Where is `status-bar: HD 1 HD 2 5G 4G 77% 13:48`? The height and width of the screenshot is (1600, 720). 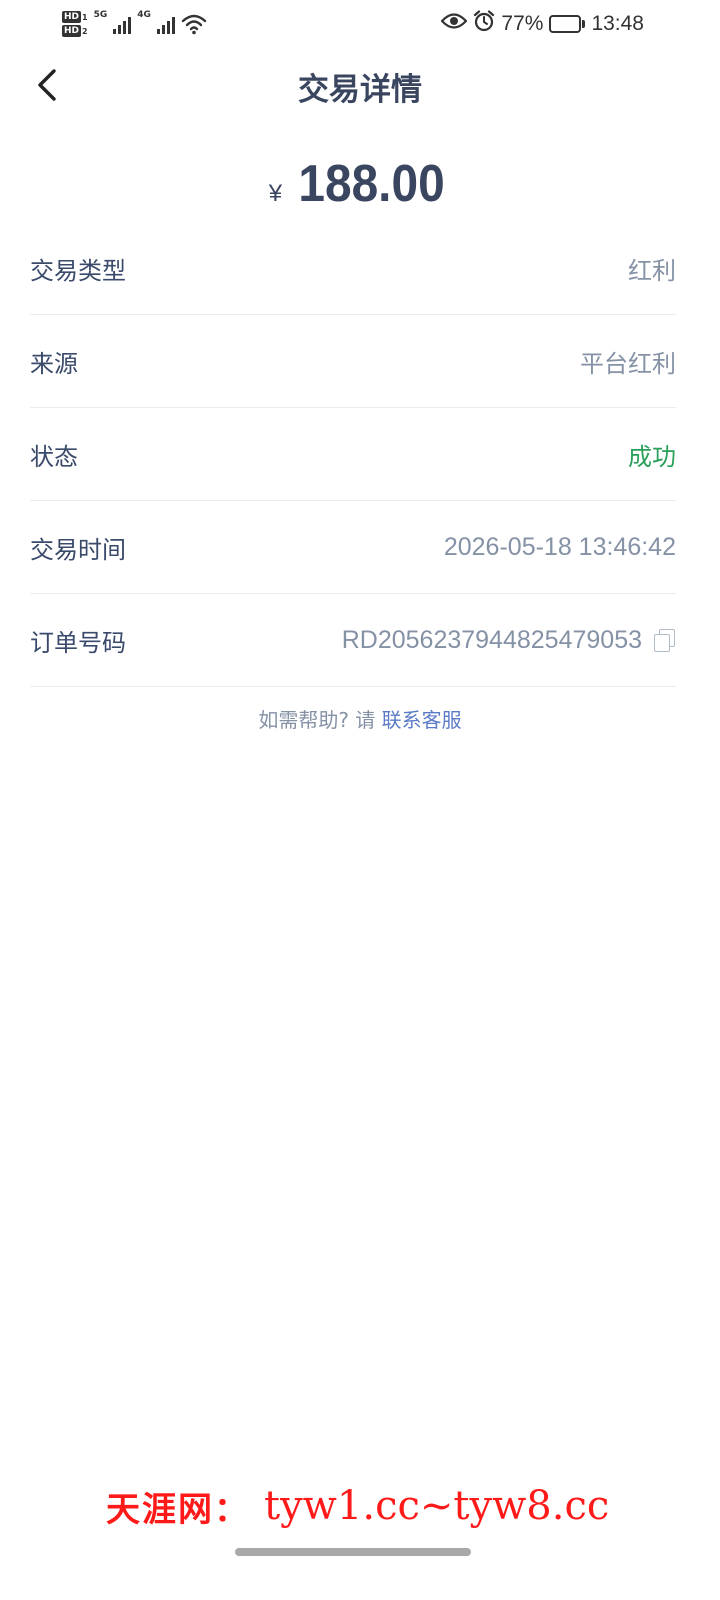
status-bar: HD 1 HD 2 5G 4G 77% 13:48 is located at coordinates (360, 24).